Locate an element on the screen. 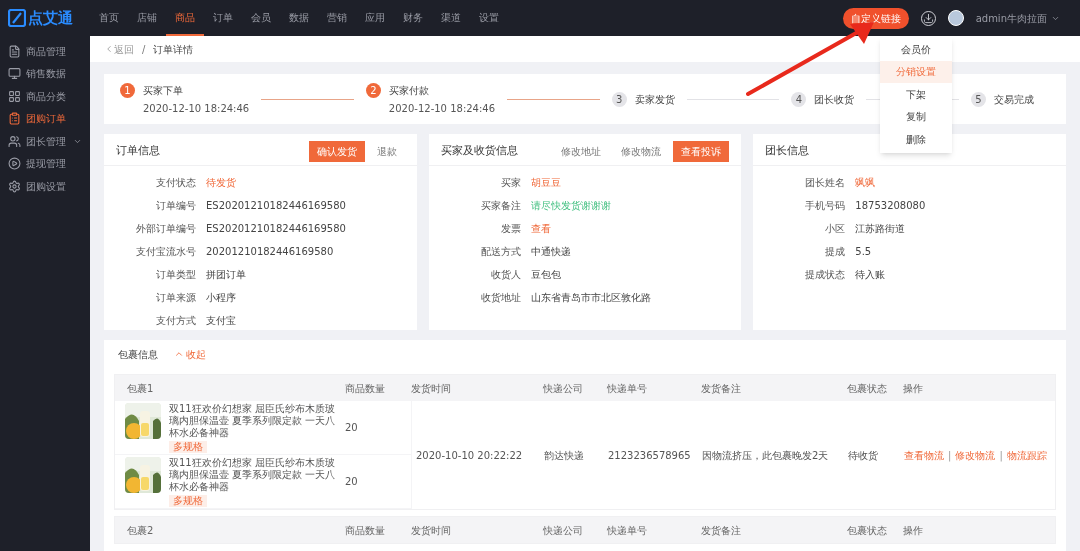 The width and height of the screenshot is (1080, 551). sidebar-item: 提现管理 is located at coordinates (45, 163).